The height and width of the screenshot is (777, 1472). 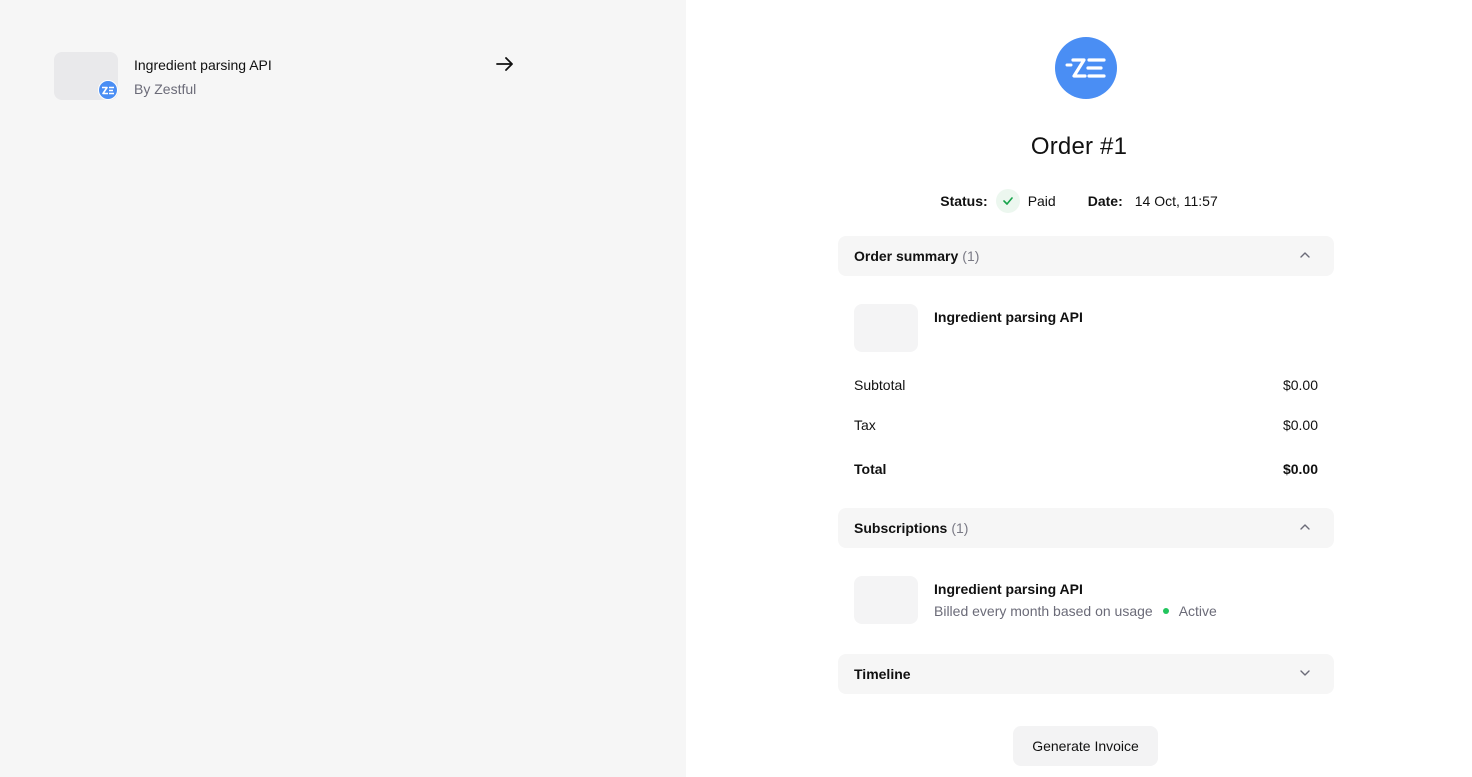 I want to click on tax-label: Tax, so click(x=865, y=425).